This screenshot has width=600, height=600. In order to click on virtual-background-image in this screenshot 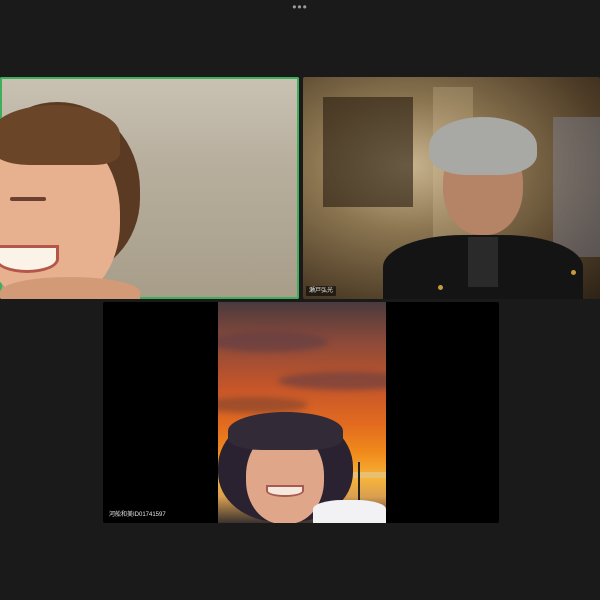, I will do `click(302, 412)`.